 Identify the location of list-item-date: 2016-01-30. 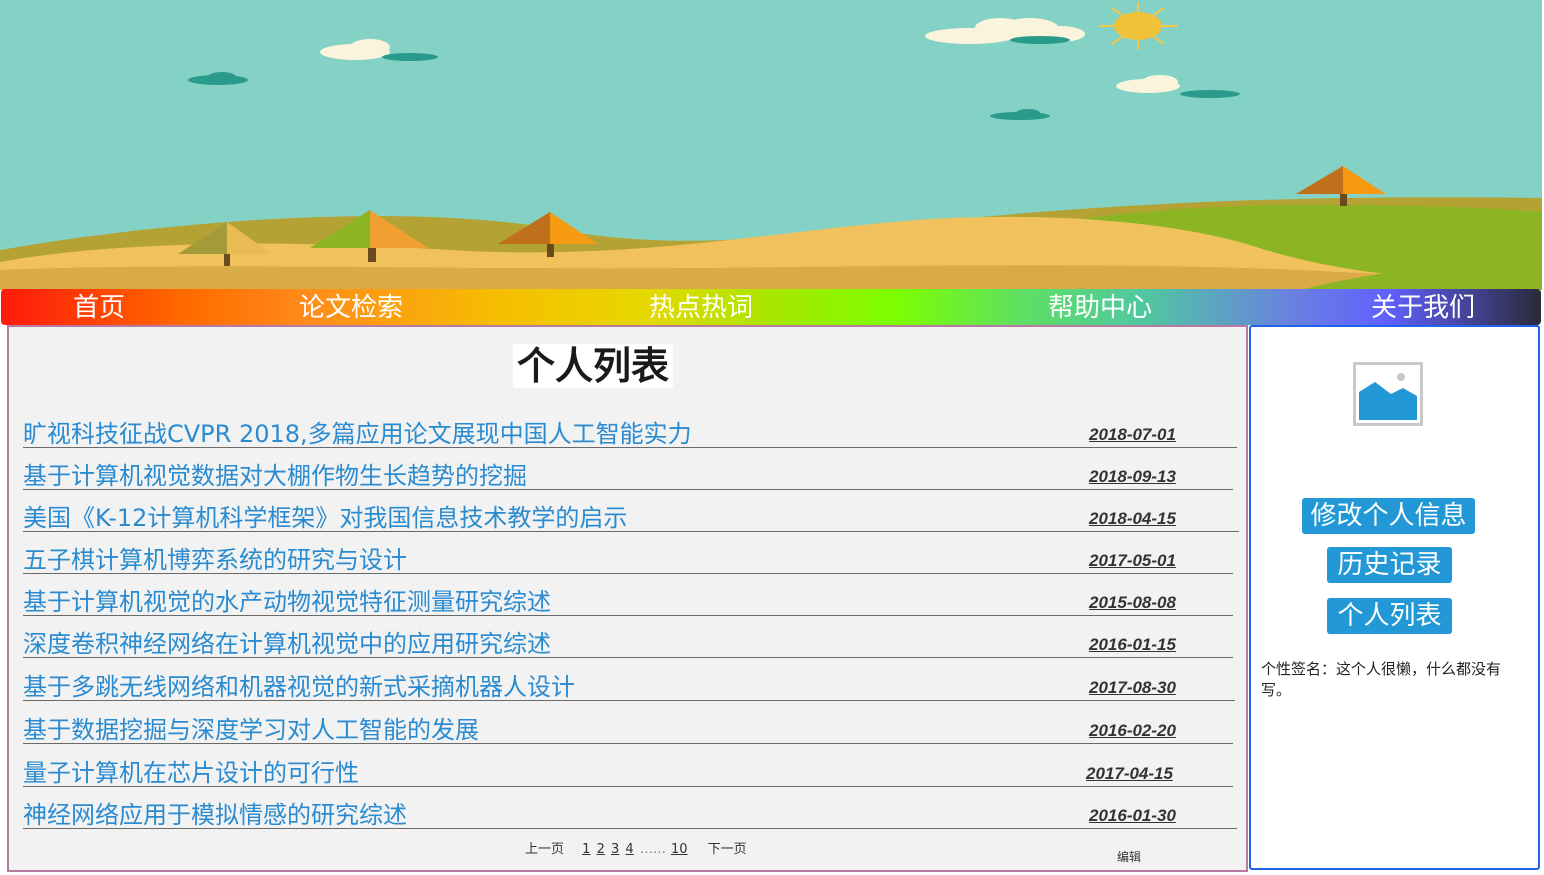
(1132, 815).